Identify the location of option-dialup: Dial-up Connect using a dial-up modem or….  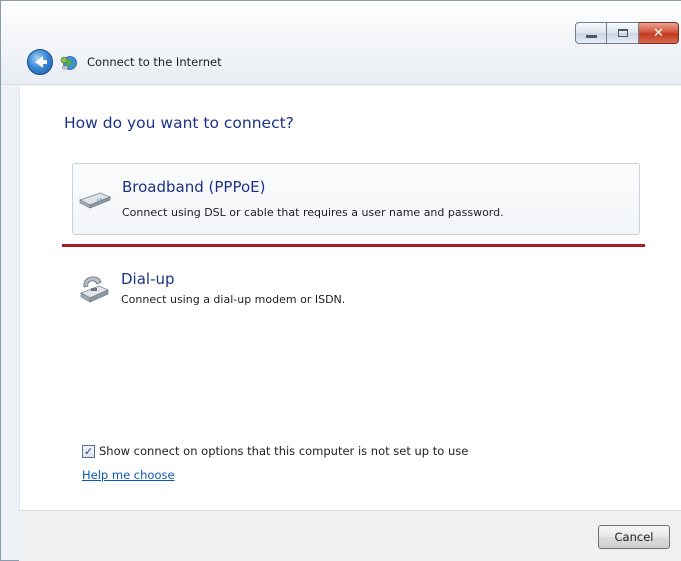
(356, 290).